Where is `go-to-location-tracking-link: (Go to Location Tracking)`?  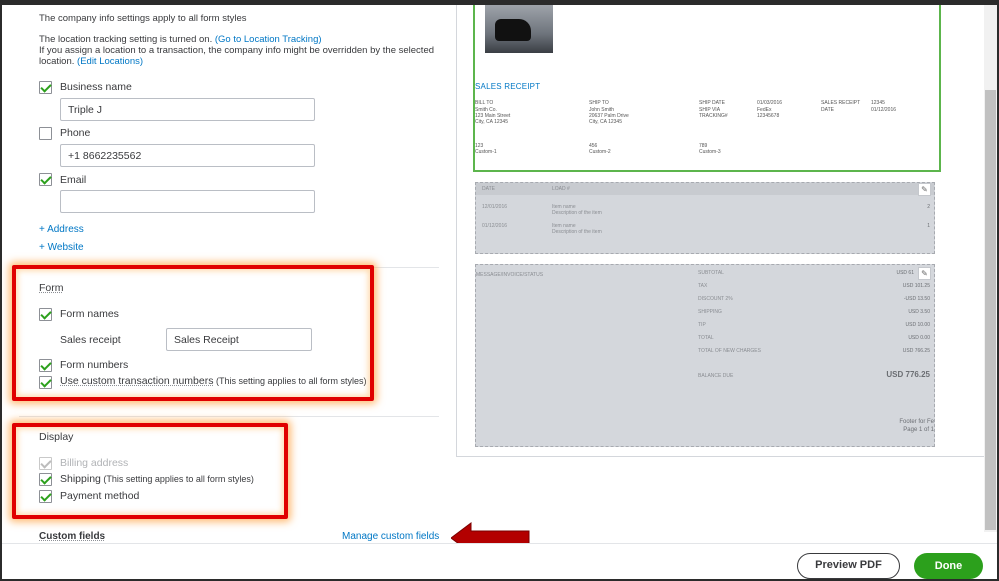 go-to-location-tracking-link: (Go to Location Tracking) is located at coordinates (268, 39).